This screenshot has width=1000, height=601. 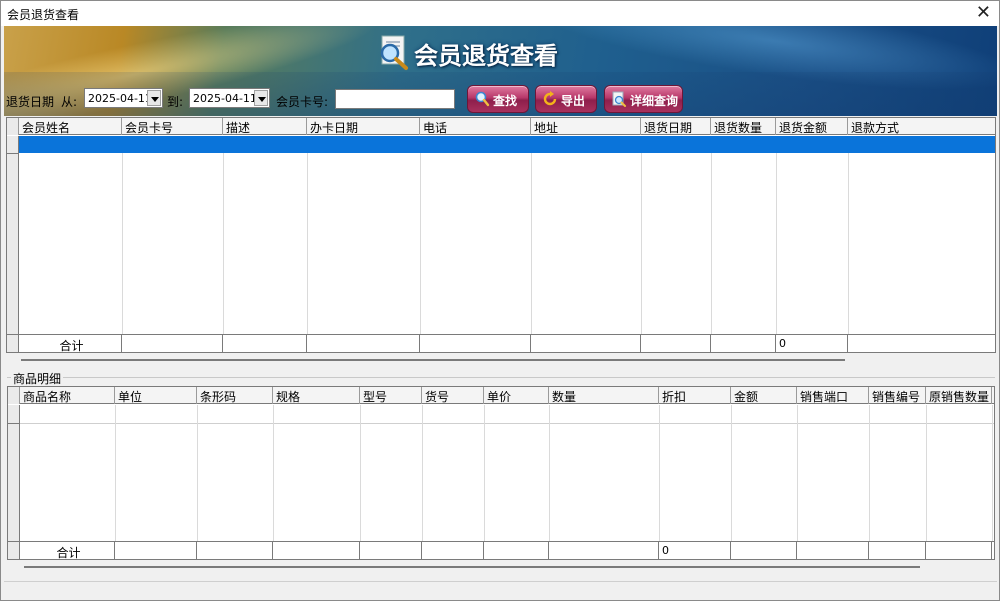 I want to click on column-header: 销售端口, so click(x=833, y=395).